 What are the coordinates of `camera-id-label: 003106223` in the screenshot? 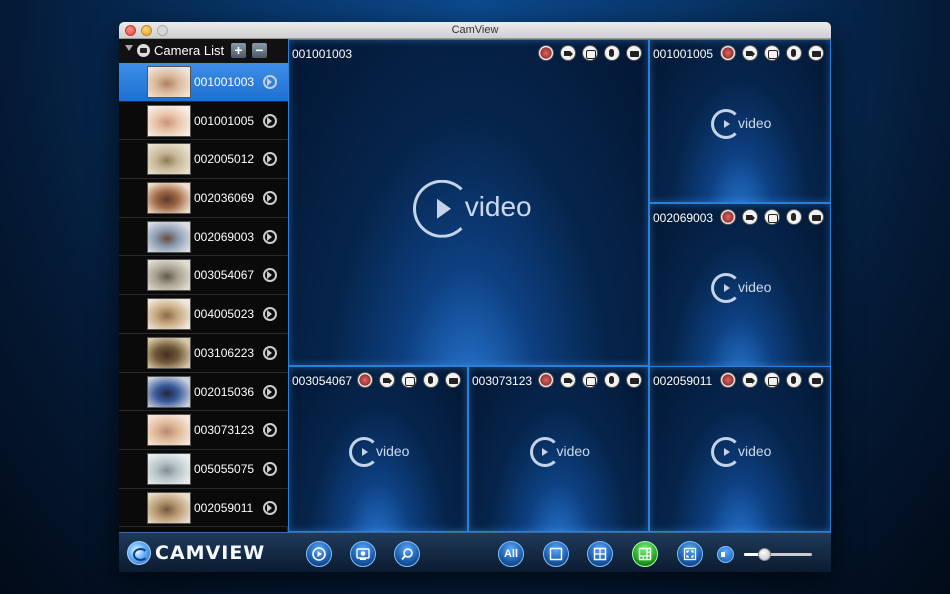 It's located at (224, 352).